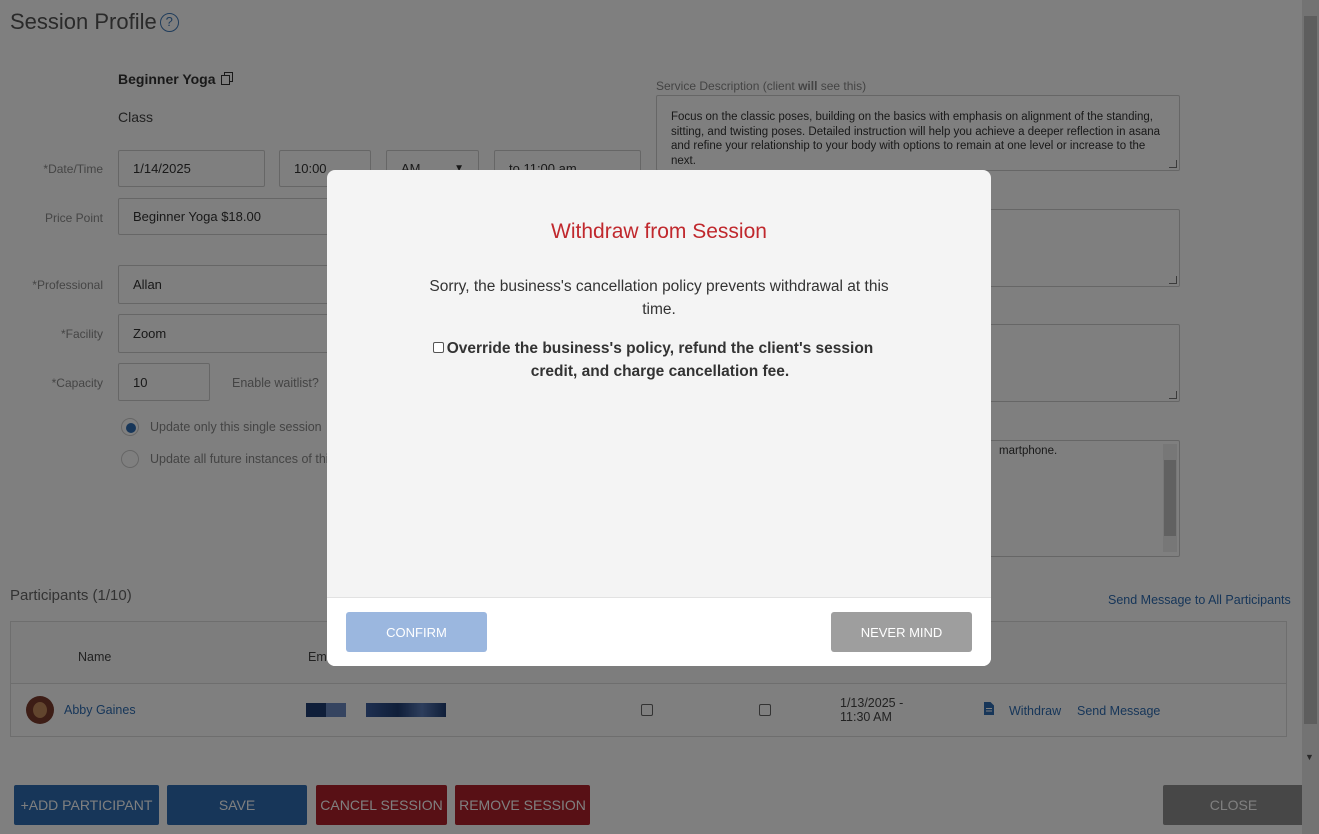  What do you see at coordinates (416, 632) in the screenshot?
I see `confirm-button: CONFIRM` at bounding box center [416, 632].